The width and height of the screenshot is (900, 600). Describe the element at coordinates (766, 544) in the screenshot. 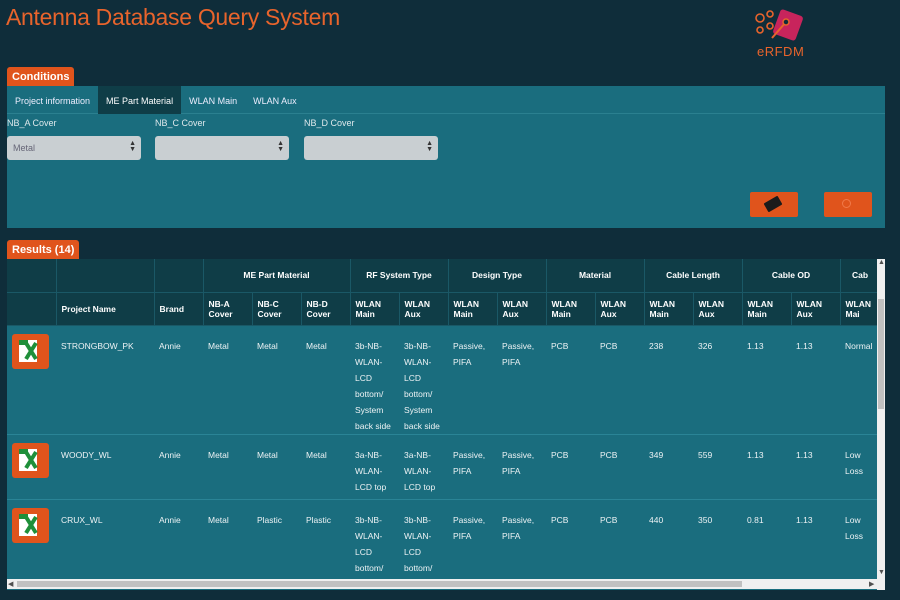

I see `cell: 0.81` at that location.